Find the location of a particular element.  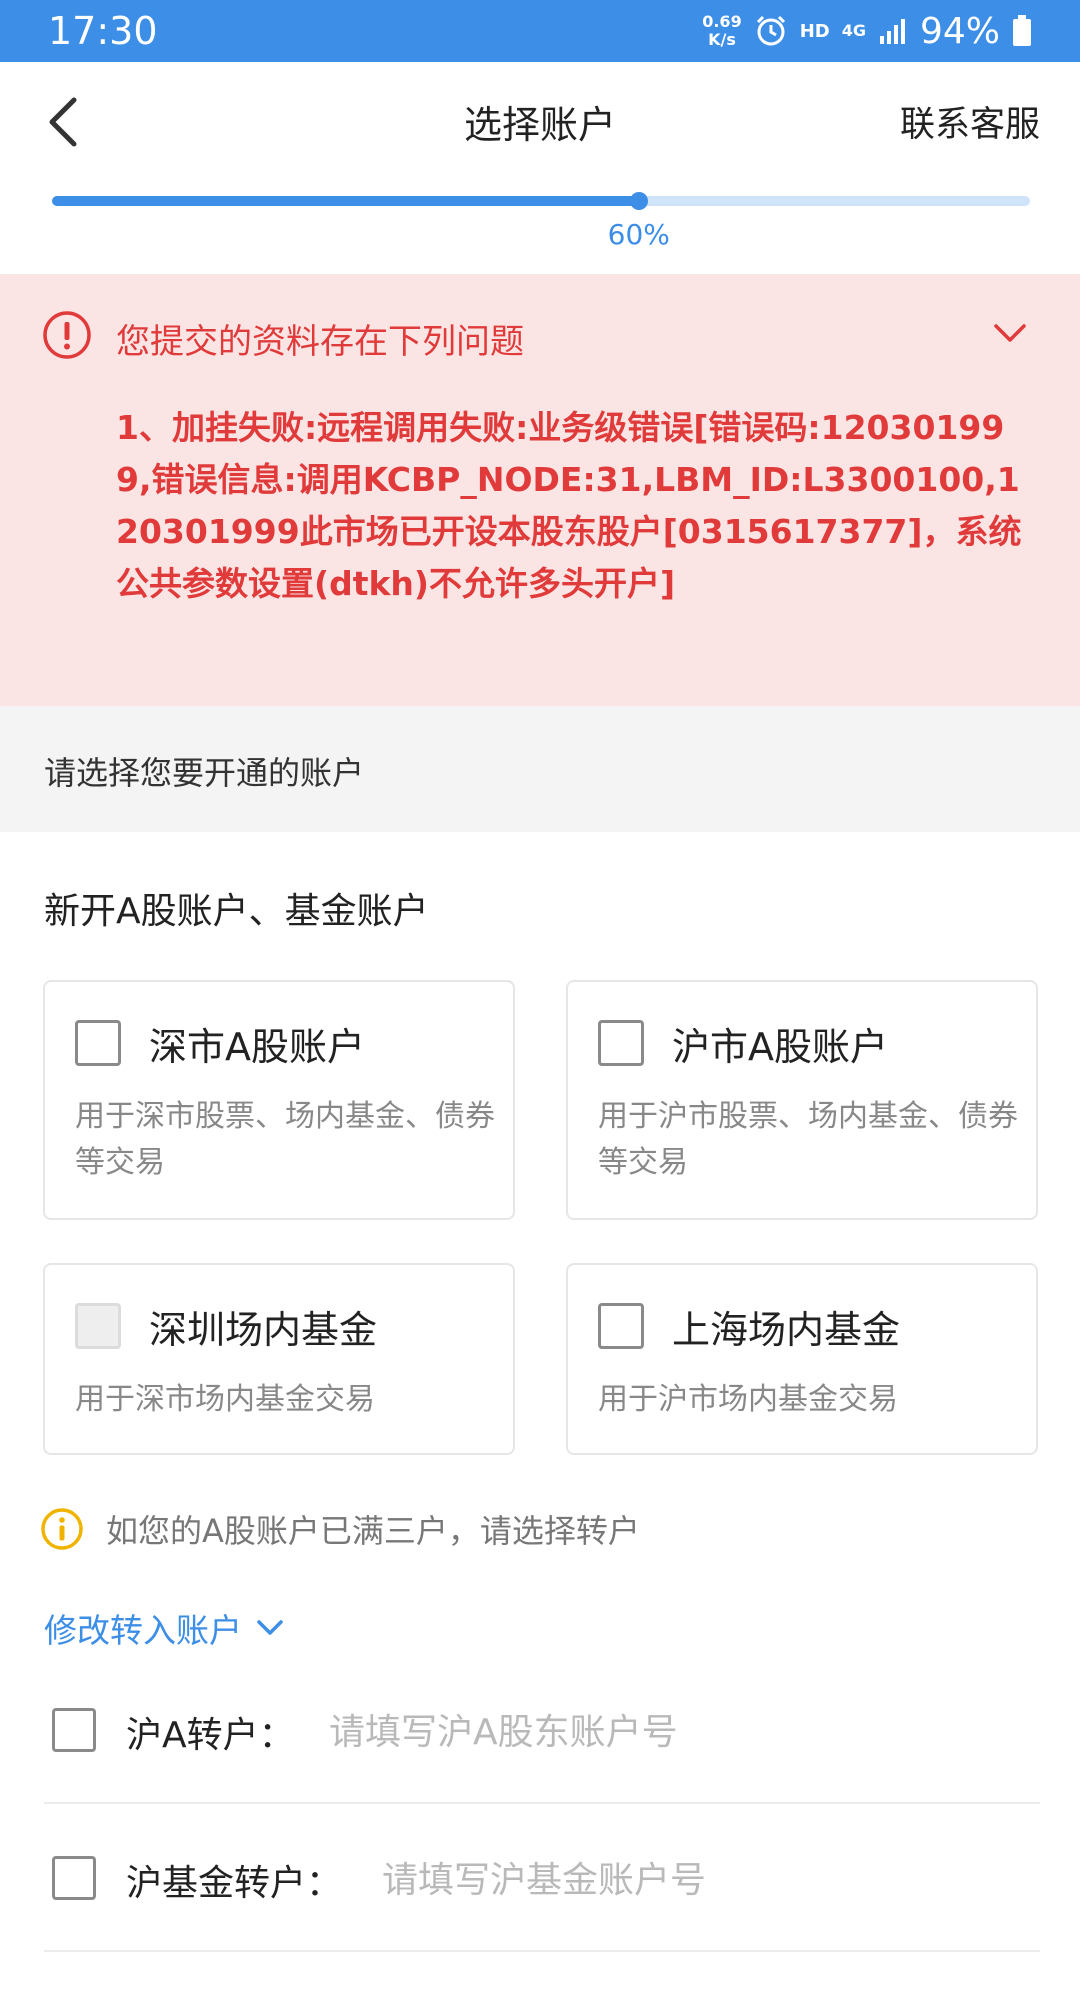

progress-knob is located at coordinates (638, 201).